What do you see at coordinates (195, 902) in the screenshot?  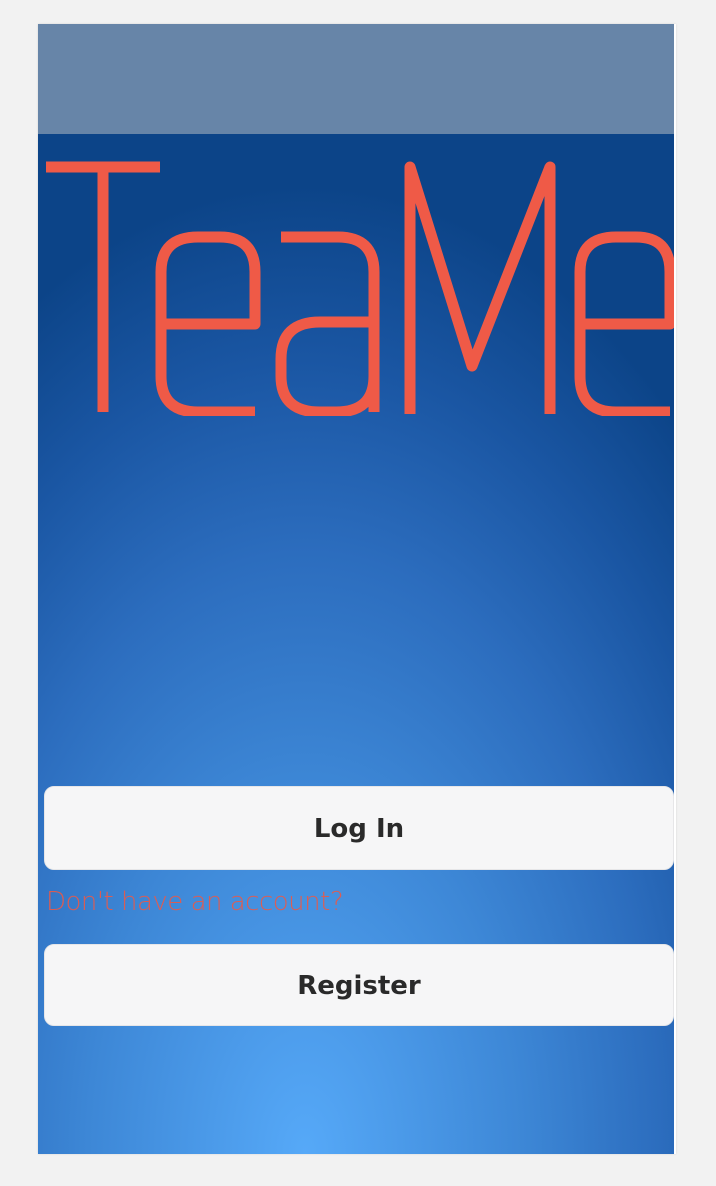 I see `signup-prompt-text: Don't have an account?` at bounding box center [195, 902].